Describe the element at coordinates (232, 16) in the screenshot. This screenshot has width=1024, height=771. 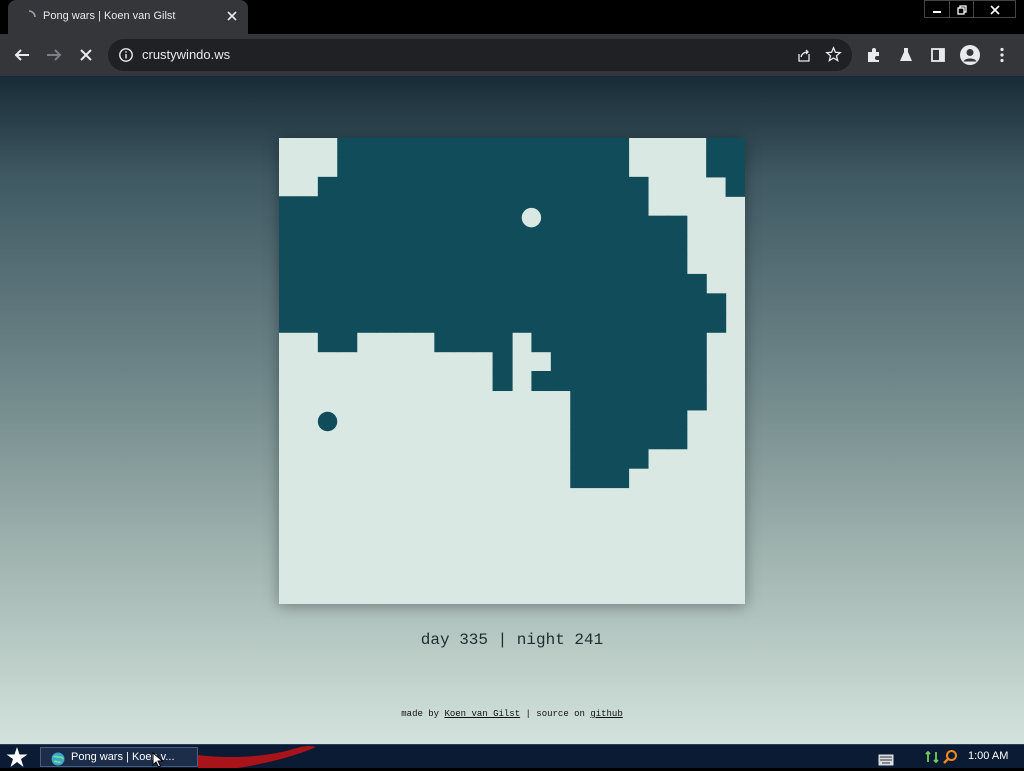
I see `tab-close-icon` at that location.